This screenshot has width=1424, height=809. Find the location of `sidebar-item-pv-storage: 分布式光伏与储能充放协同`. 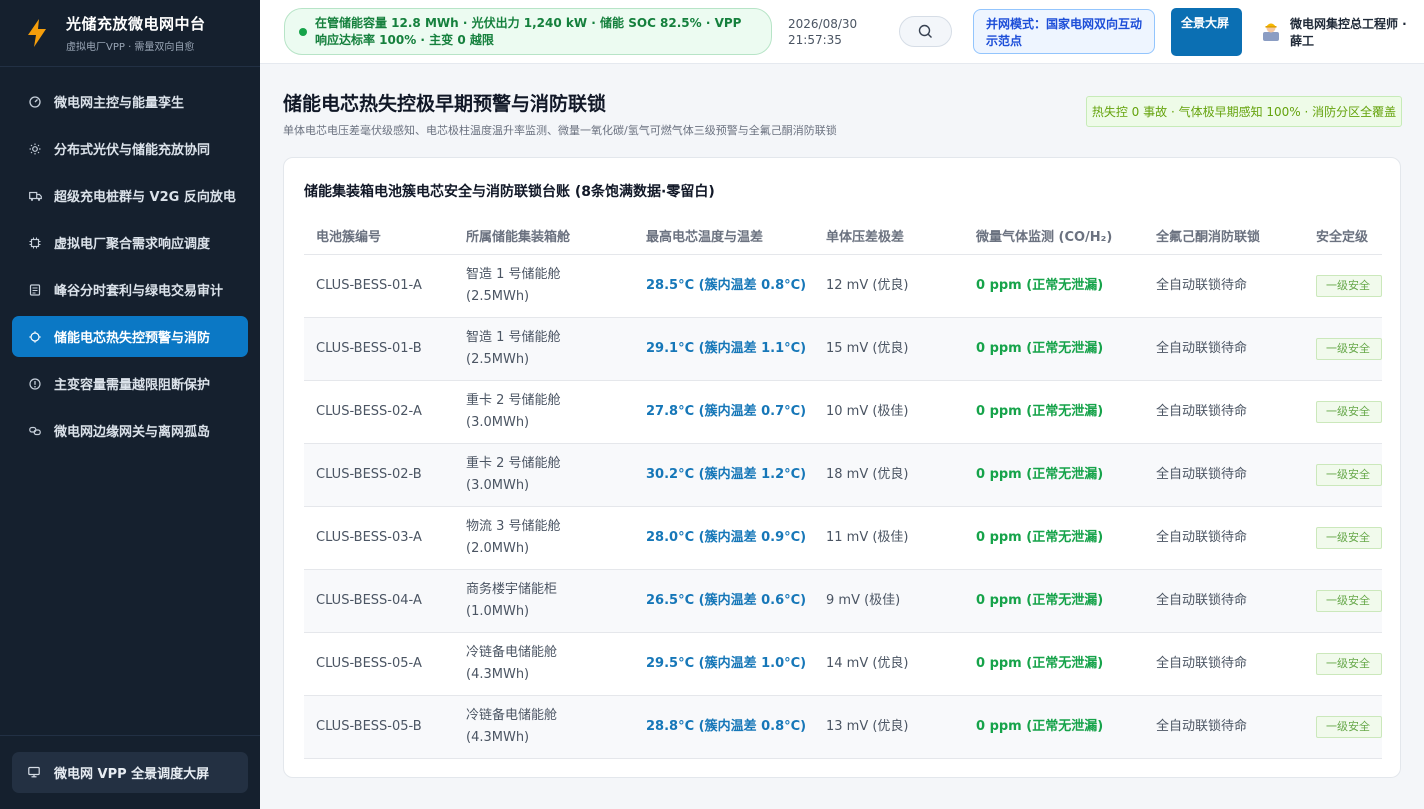

sidebar-item-pv-storage: 分布式光伏与储能充放协同 is located at coordinates (130, 148).